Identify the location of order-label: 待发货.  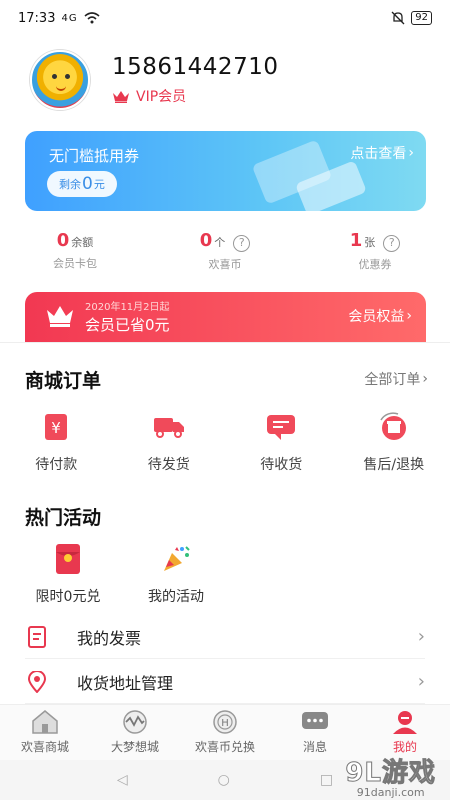
(168, 465).